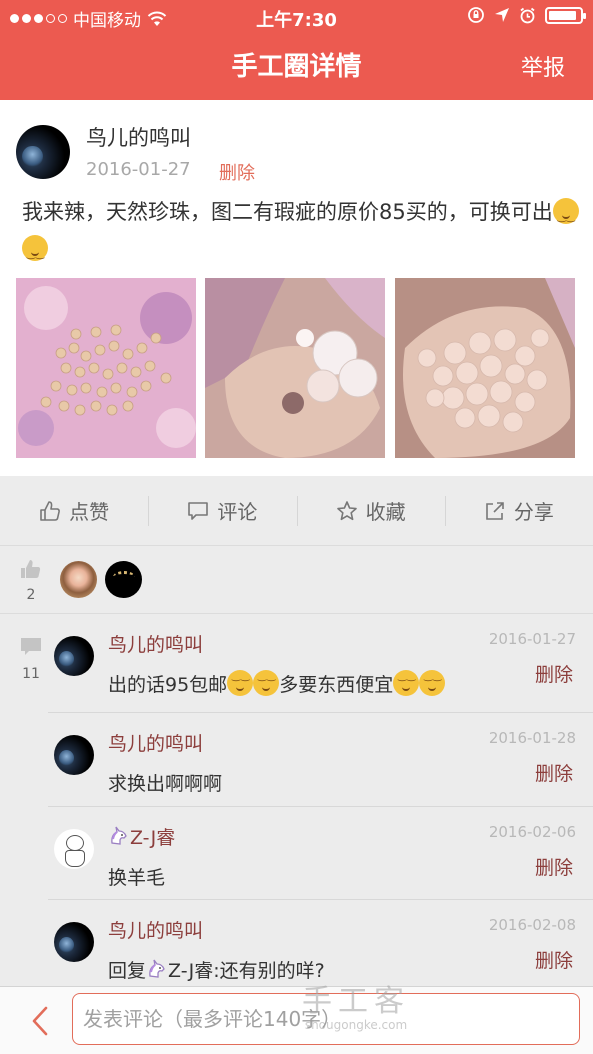 The height and width of the screenshot is (1054, 593). Describe the element at coordinates (326, 1019) in the screenshot. I see `comment-input` at that location.